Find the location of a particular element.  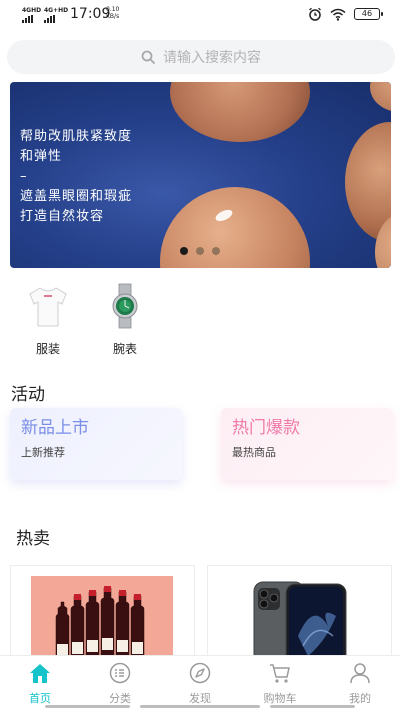

status-time: 17:09 is located at coordinates (90, 14).